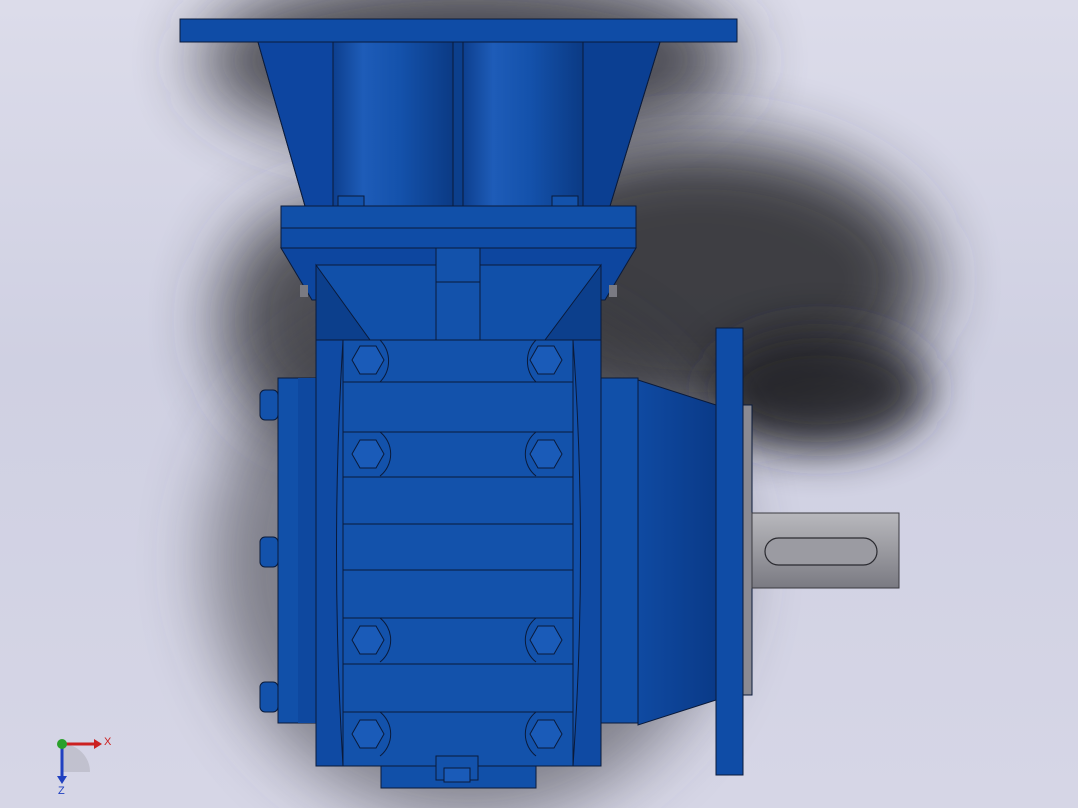 This screenshot has width=1078, height=808. Describe the element at coordinates (459, 124) in the screenshot. I see `motor-adapter-lantern` at that location.